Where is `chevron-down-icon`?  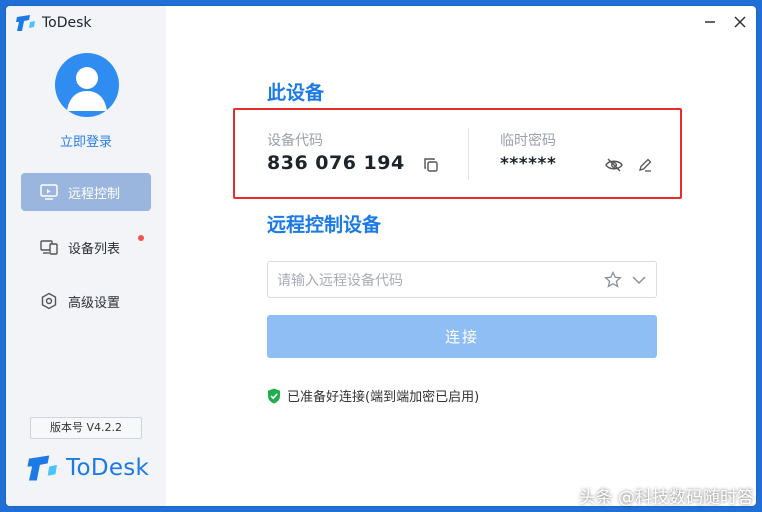 chevron-down-icon is located at coordinates (639, 280).